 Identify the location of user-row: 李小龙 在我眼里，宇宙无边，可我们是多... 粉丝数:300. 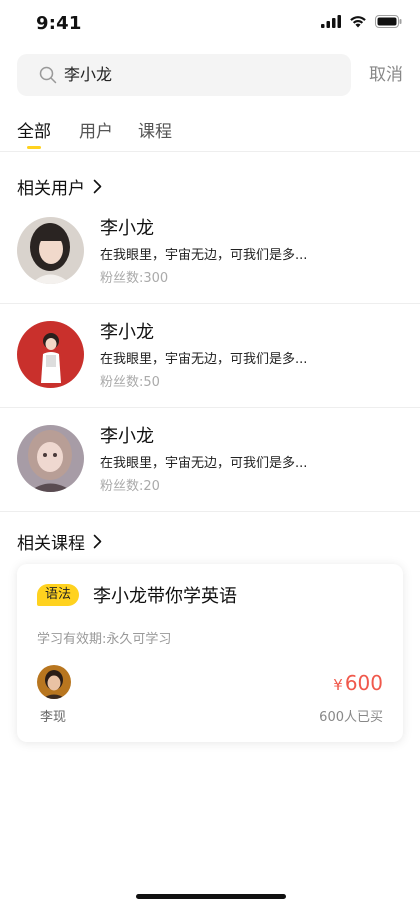
(210, 252).